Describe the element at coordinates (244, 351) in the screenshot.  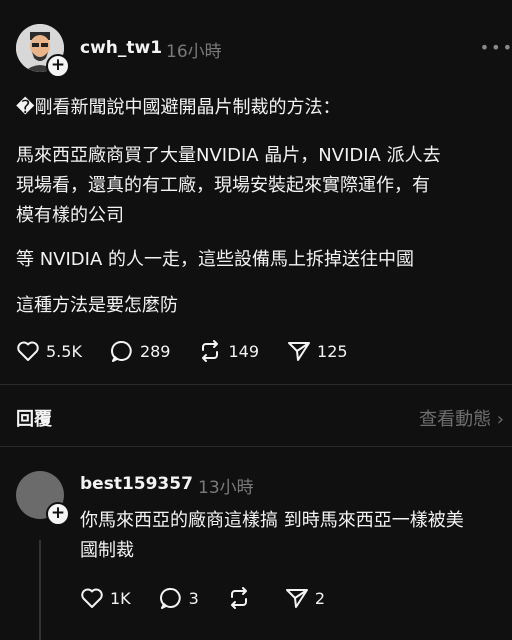
I see `repost-count: 149` at that location.